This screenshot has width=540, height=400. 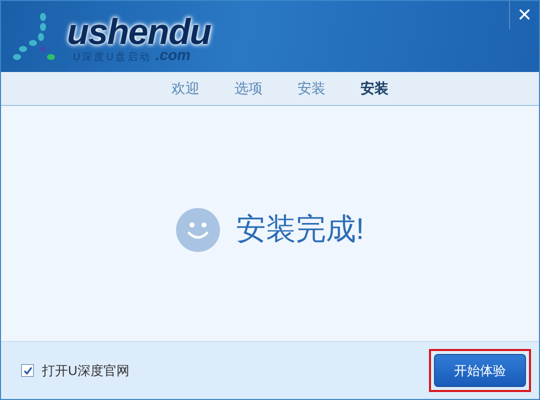 I want to click on logo-domain: .com, so click(x=172, y=55).